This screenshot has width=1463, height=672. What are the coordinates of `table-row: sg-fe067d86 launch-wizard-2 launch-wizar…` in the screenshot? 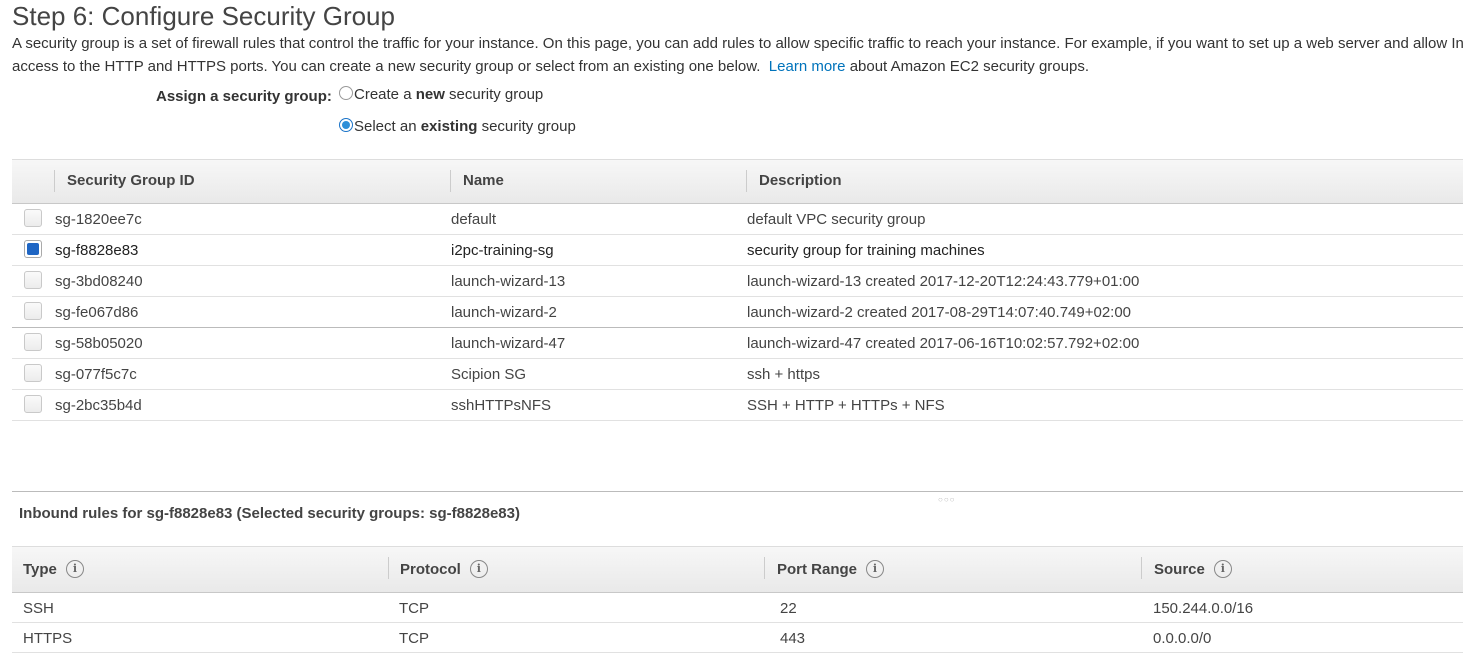 It's located at (737, 312).